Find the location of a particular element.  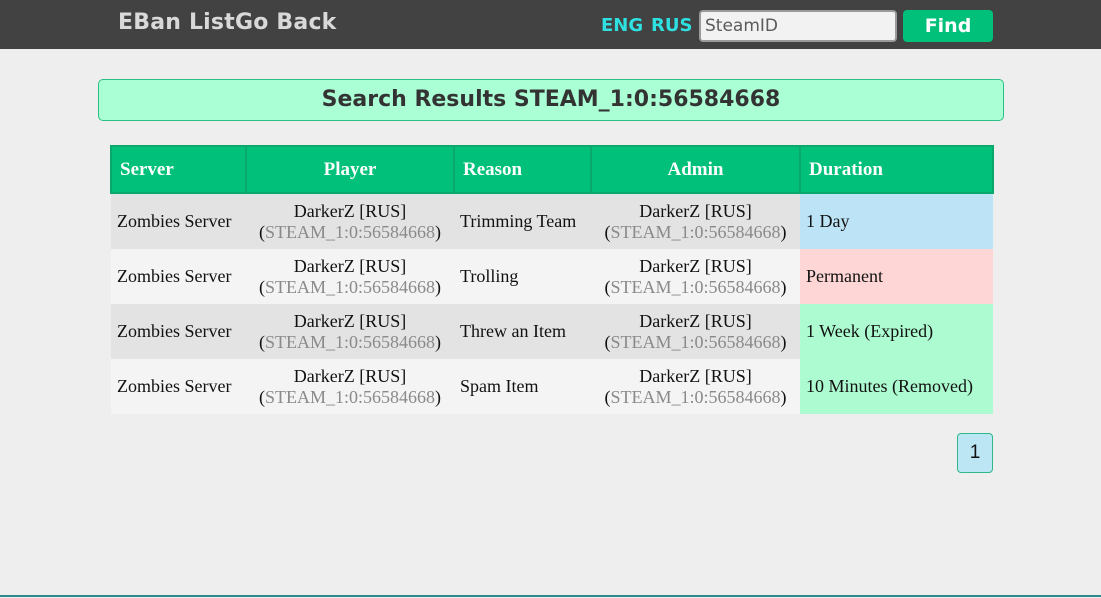

cell-duration: 1 Day is located at coordinates (896, 221).